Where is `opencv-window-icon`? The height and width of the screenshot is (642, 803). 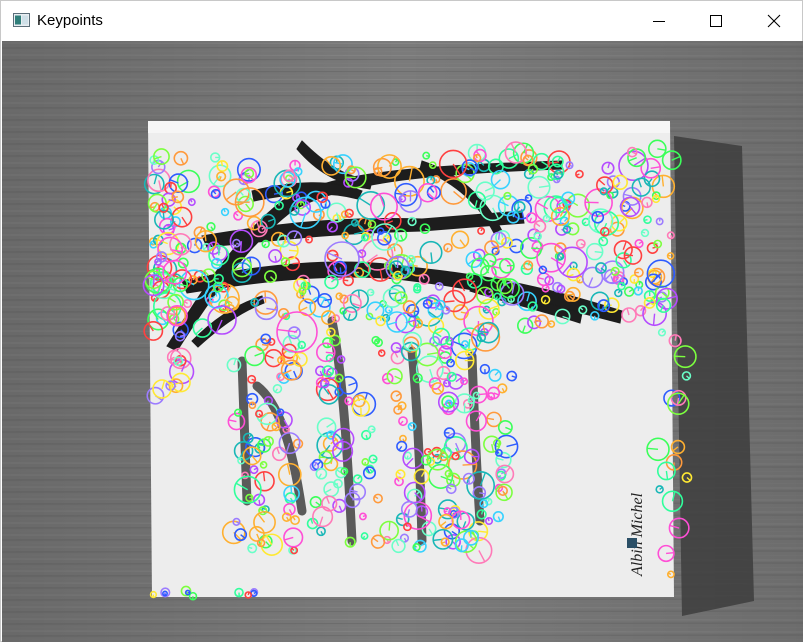
opencv-window-icon is located at coordinates (21, 20).